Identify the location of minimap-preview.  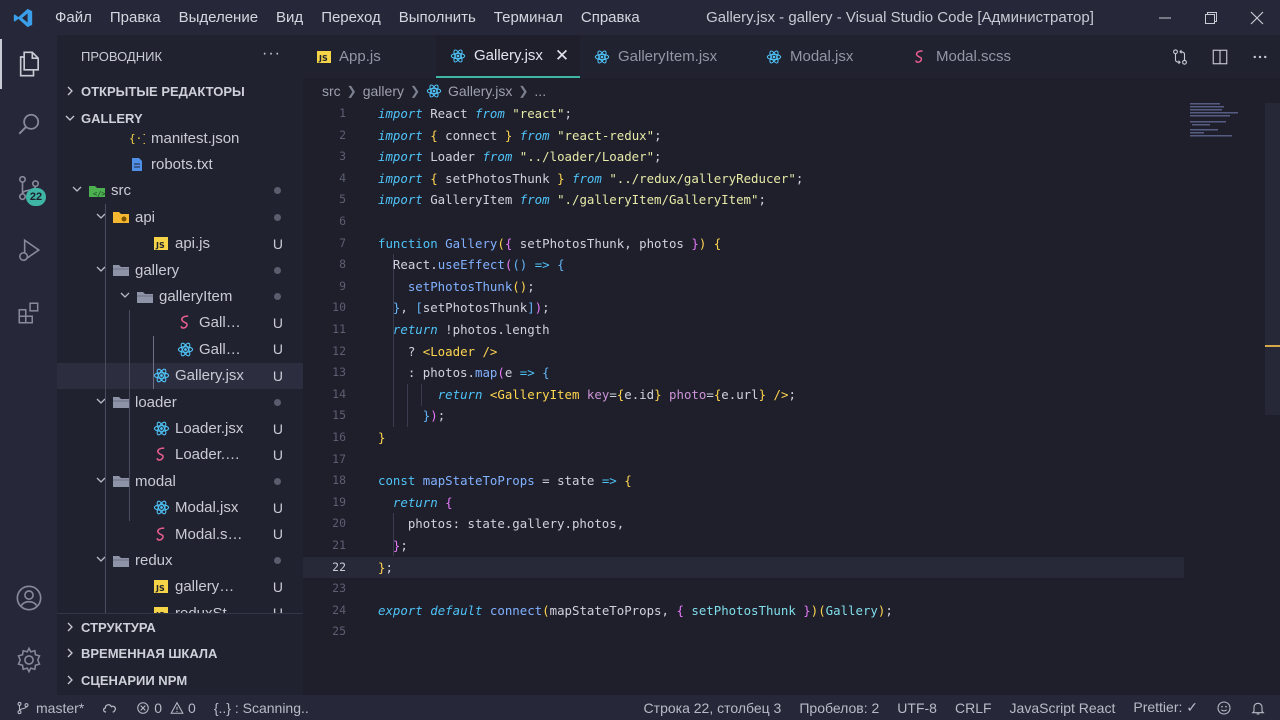
(1214, 120).